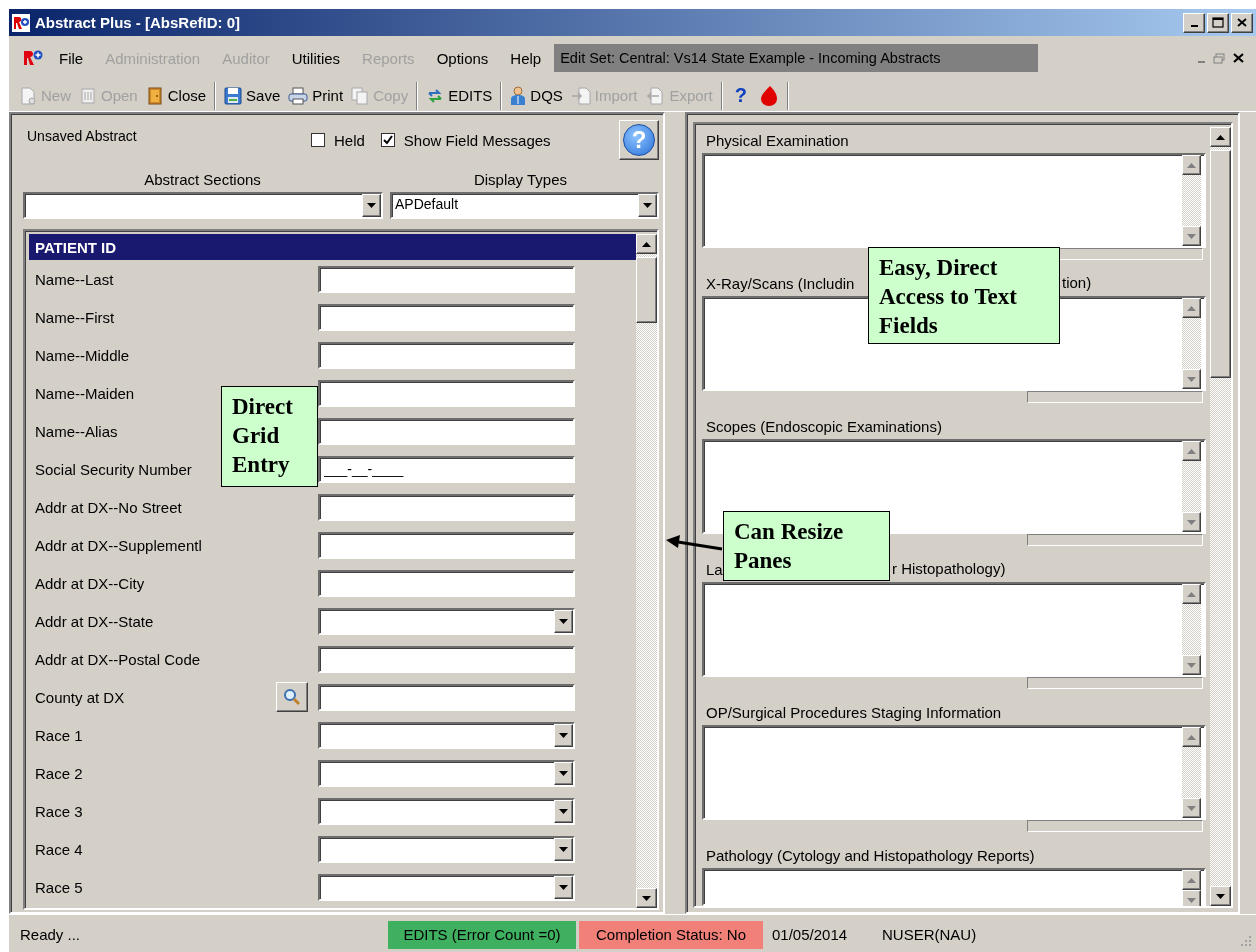 The width and height of the screenshot is (1256, 952). Describe the element at coordinates (949, 568) in the screenshot. I see `field-label: r Histopathology)` at that location.